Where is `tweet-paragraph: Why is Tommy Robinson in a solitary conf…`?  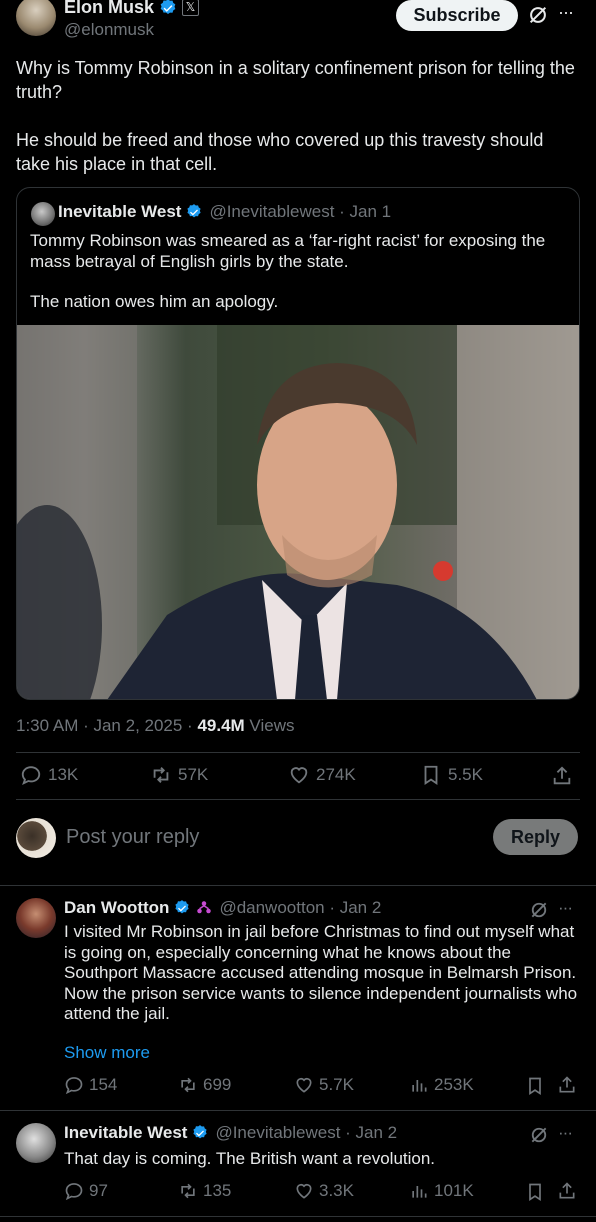 tweet-paragraph: Why is Tommy Robinson in a solitary conf… is located at coordinates (295, 80).